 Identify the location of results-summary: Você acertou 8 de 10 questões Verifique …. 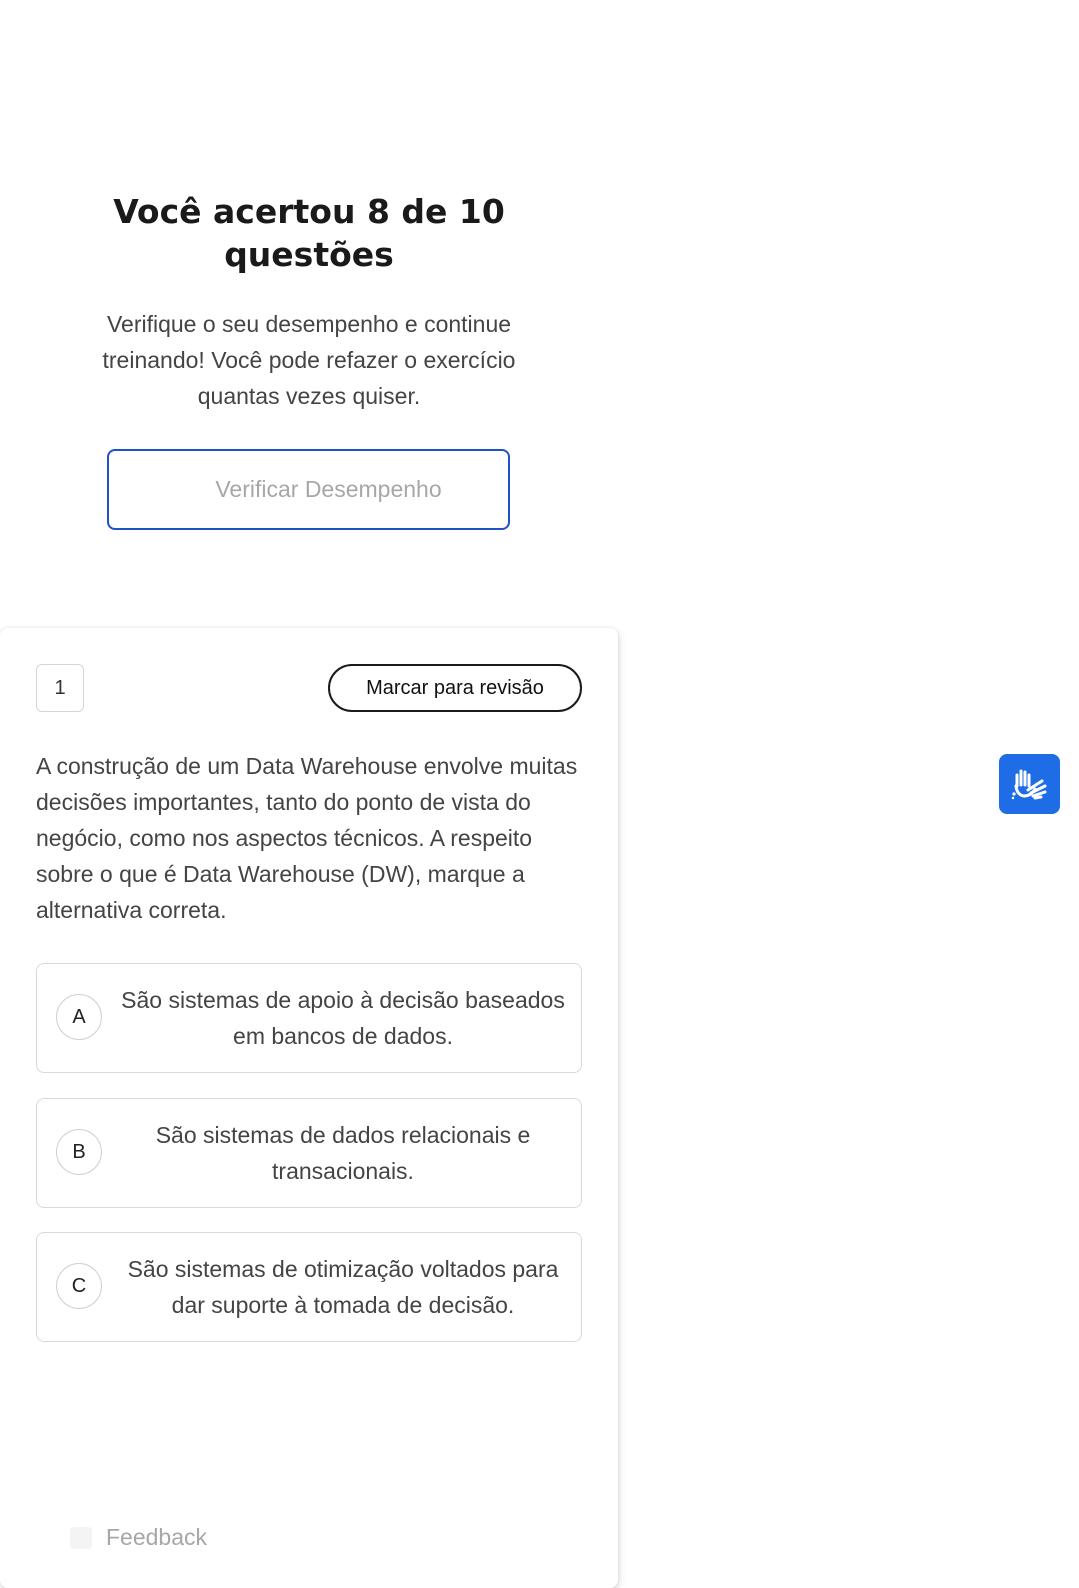
(309, 302).